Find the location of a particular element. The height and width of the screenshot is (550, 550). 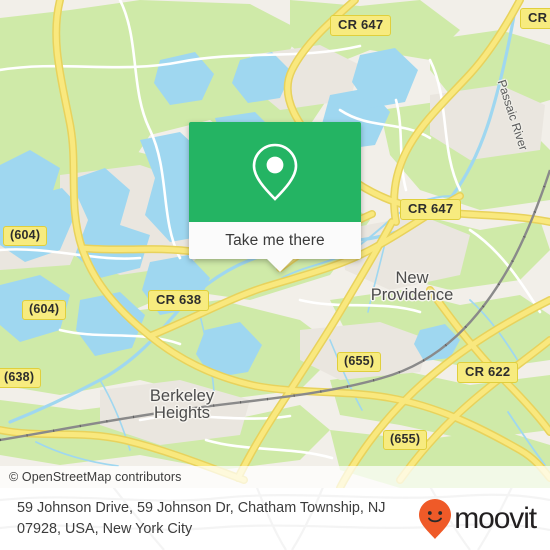

location-callout: Take me there is located at coordinates (275, 197).